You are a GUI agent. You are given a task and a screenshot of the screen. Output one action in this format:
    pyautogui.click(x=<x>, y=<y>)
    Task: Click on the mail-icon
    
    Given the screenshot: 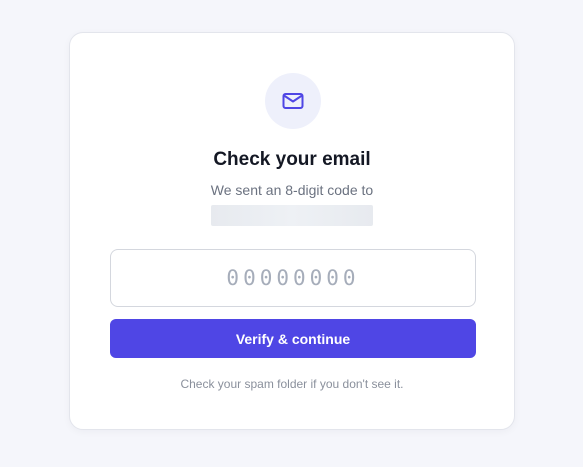 What is the action you would take?
    pyautogui.click(x=293, y=101)
    